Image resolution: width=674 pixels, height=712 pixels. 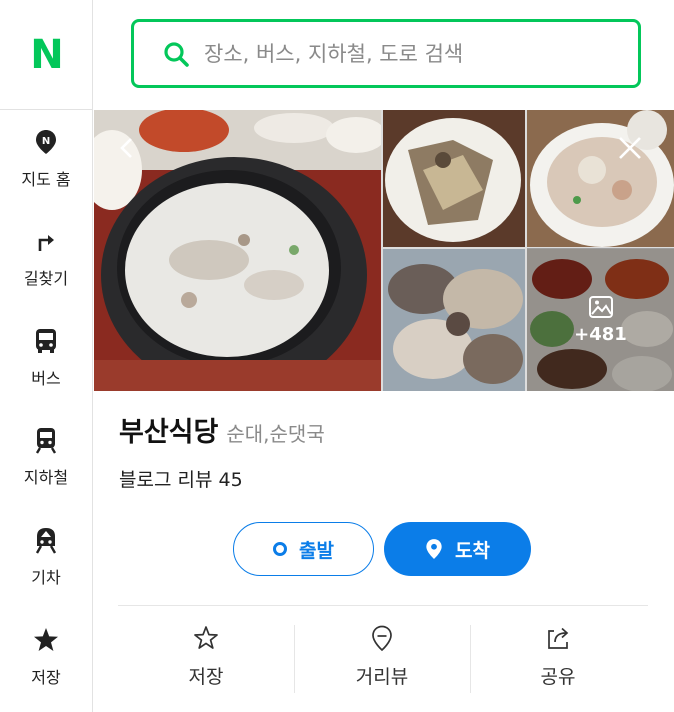 What do you see at coordinates (382, 659) in the screenshot?
I see `street-view-button: 거리뷰` at bounding box center [382, 659].